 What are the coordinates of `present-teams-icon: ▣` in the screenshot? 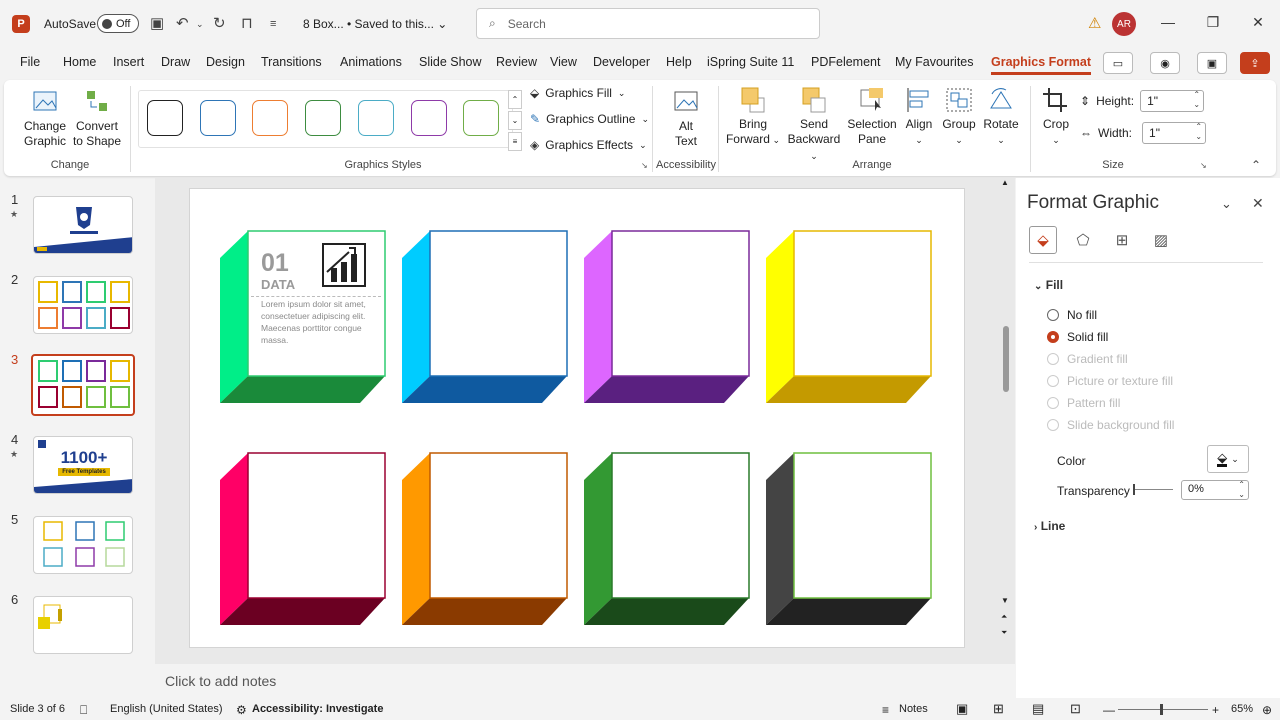 It's located at (1212, 63).